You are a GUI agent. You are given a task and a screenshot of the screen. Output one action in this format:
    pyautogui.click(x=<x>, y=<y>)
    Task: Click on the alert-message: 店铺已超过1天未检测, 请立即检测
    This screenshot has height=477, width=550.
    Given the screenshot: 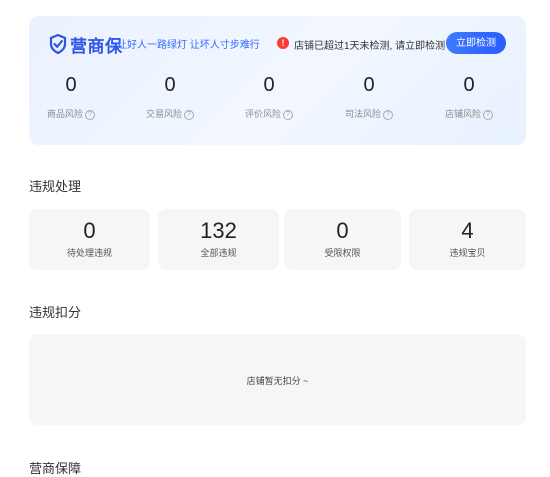 What is the action you would take?
    pyautogui.click(x=370, y=46)
    